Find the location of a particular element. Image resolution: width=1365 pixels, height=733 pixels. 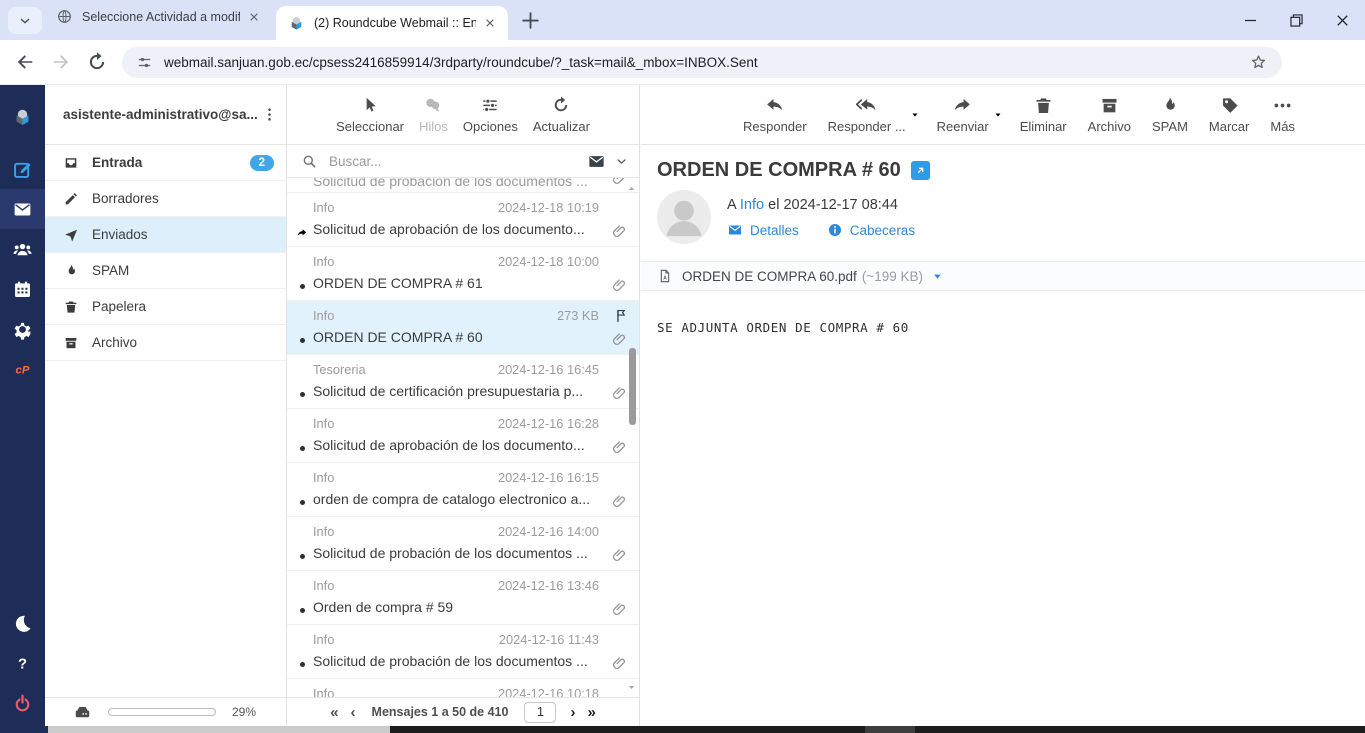

toolbar-label: Responder is located at coordinates (775, 126).